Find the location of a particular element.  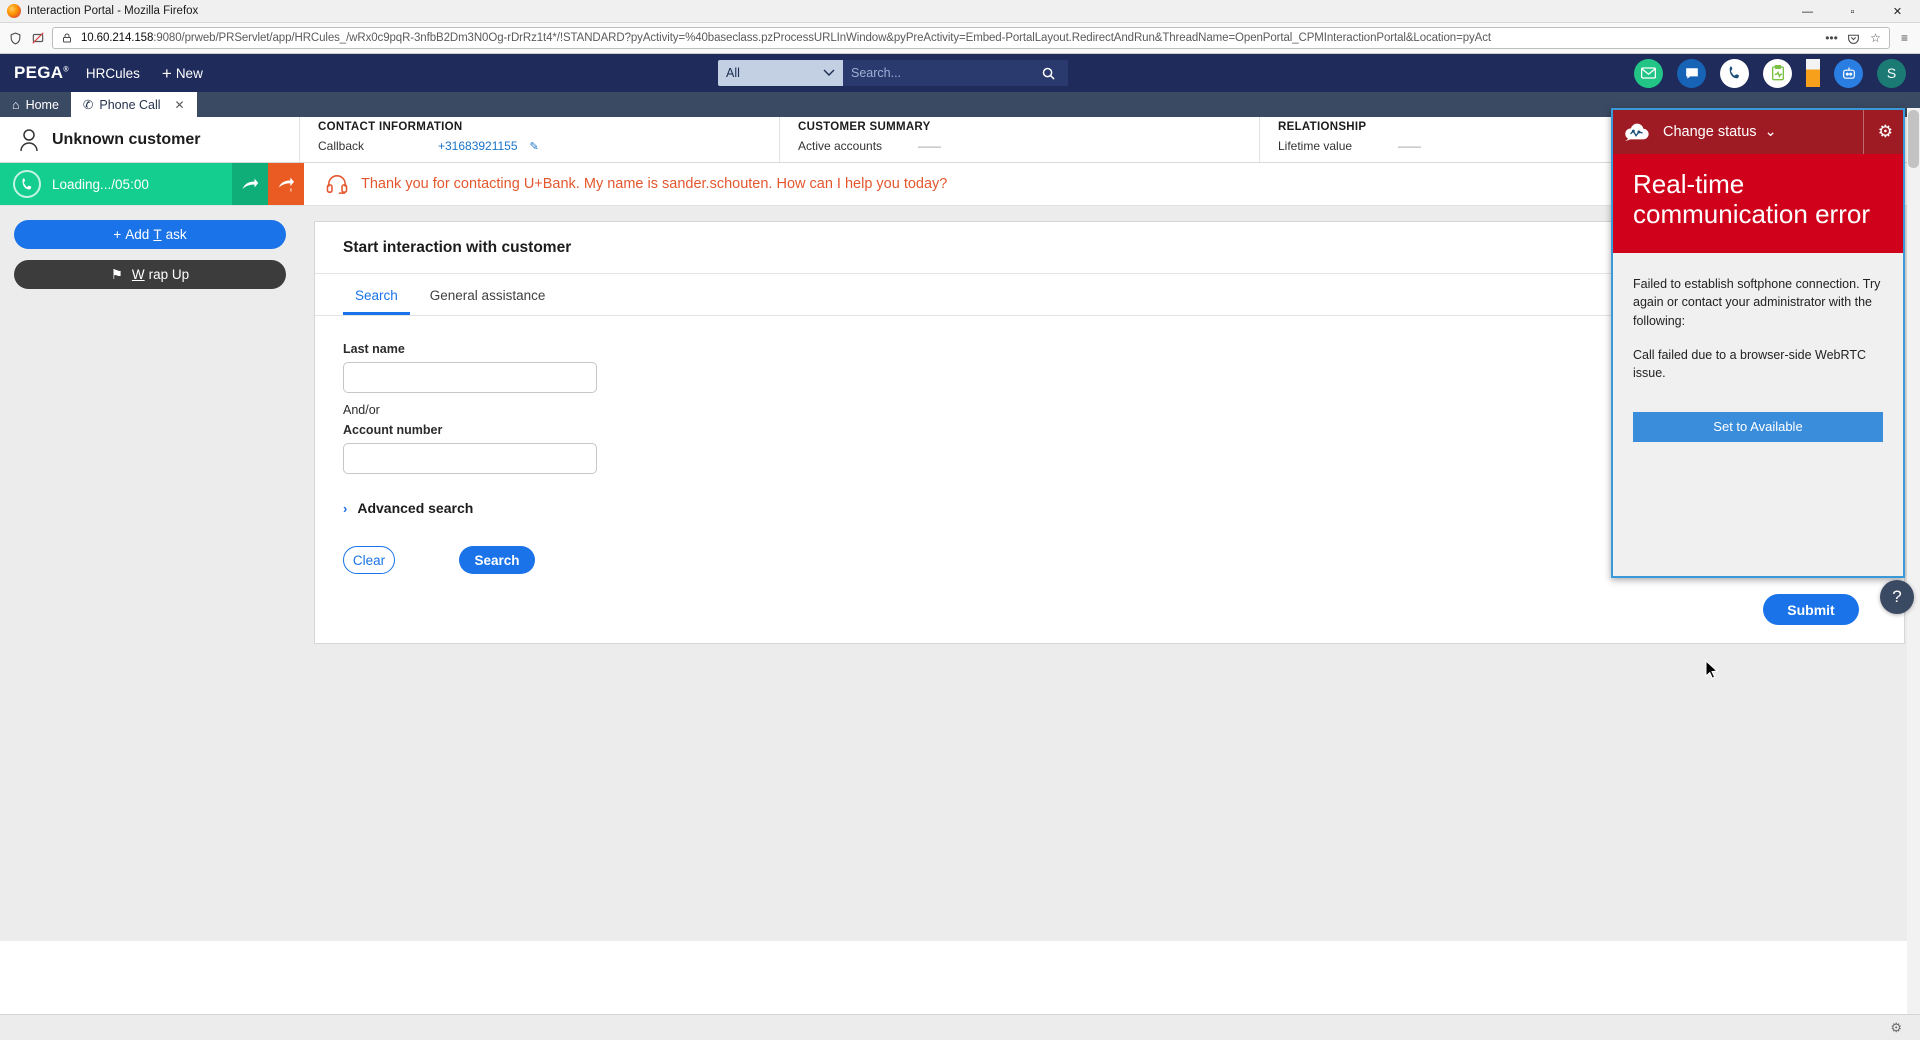

clear-button: Clear is located at coordinates (369, 560).